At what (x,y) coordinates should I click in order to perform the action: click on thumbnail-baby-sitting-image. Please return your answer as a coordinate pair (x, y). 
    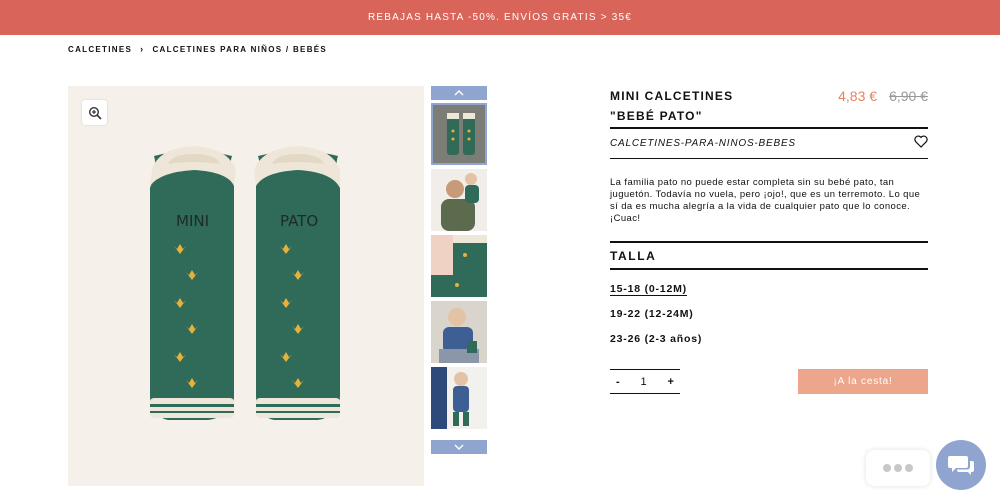
    Looking at the image, I should click on (459, 332).